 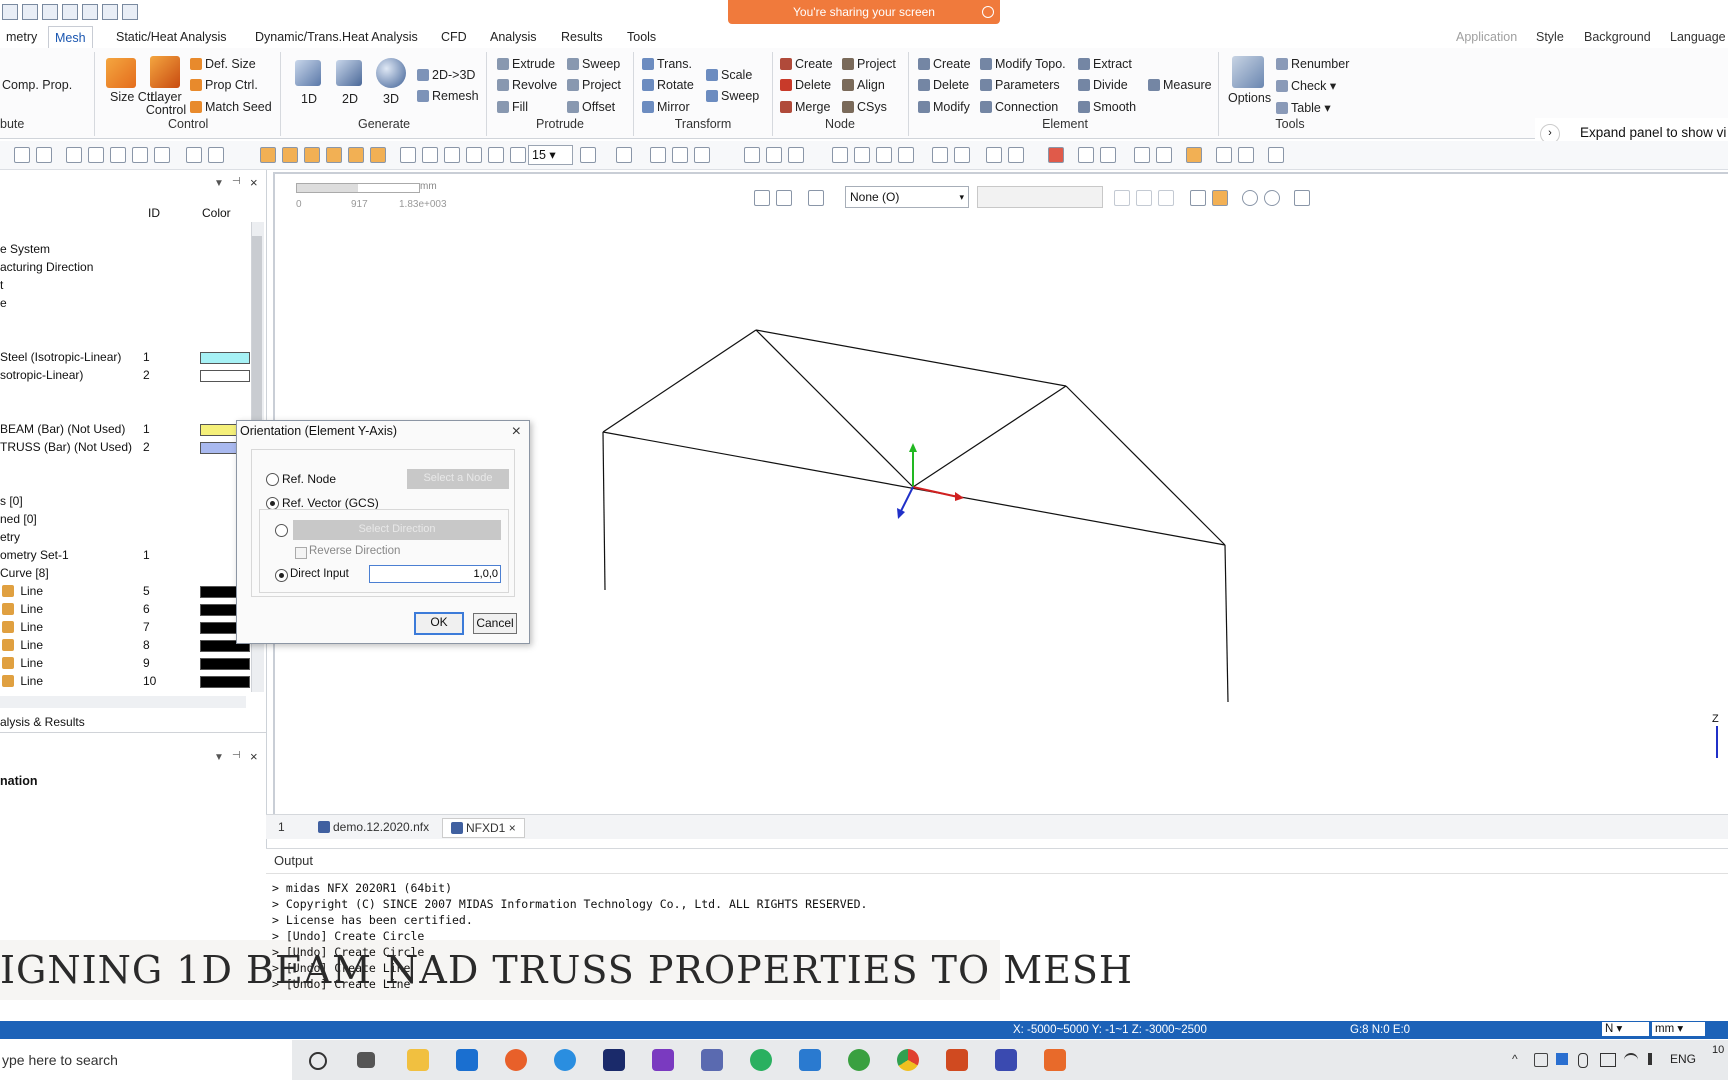 What do you see at coordinates (907, 499) in the screenshot?
I see `z-axis-arrow` at bounding box center [907, 499].